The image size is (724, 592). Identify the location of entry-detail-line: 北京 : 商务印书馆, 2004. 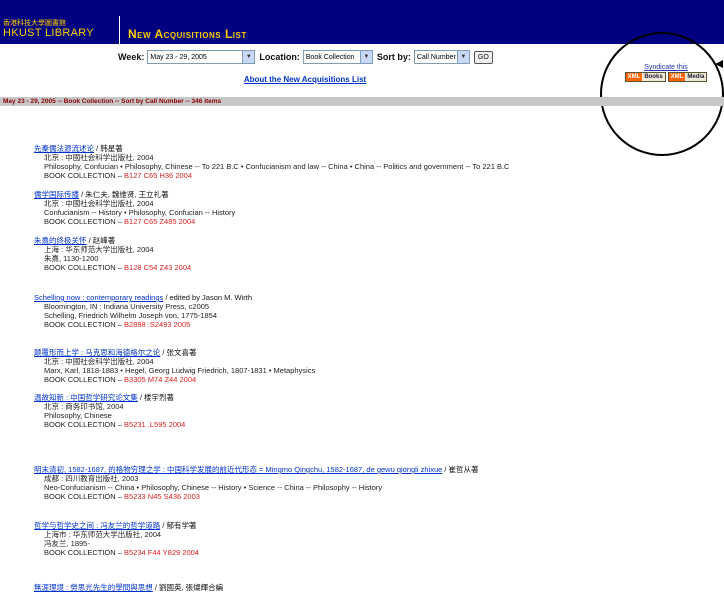
(84, 406).